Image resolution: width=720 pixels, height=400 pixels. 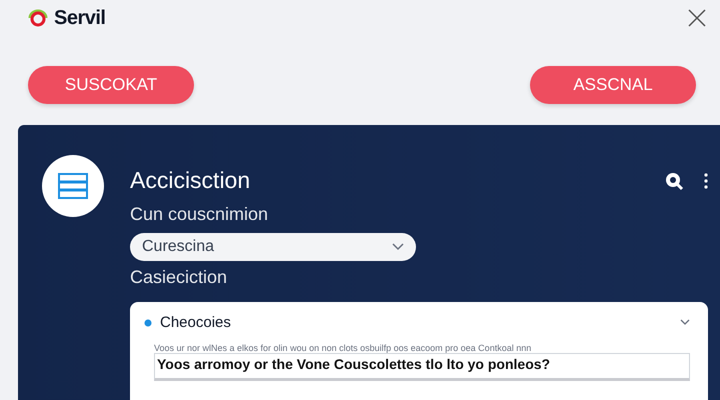 What do you see at coordinates (613, 85) in the screenshot?
I see `action-button: ASSCNAL` at bounding box center [613, 85].